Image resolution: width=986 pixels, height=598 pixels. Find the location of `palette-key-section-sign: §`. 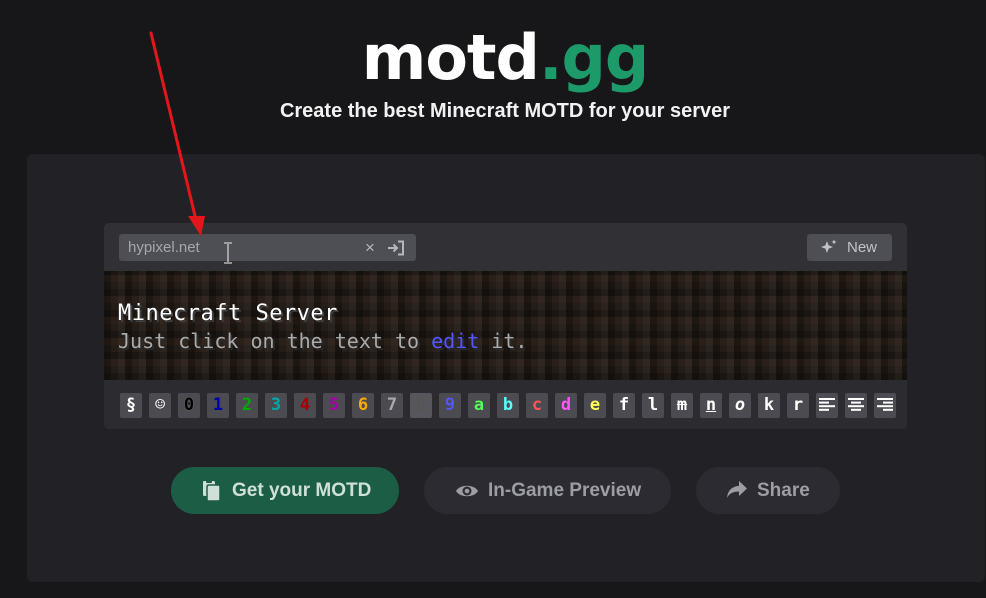

palette-key-section-sign: § is located at coordinates (131, 405).